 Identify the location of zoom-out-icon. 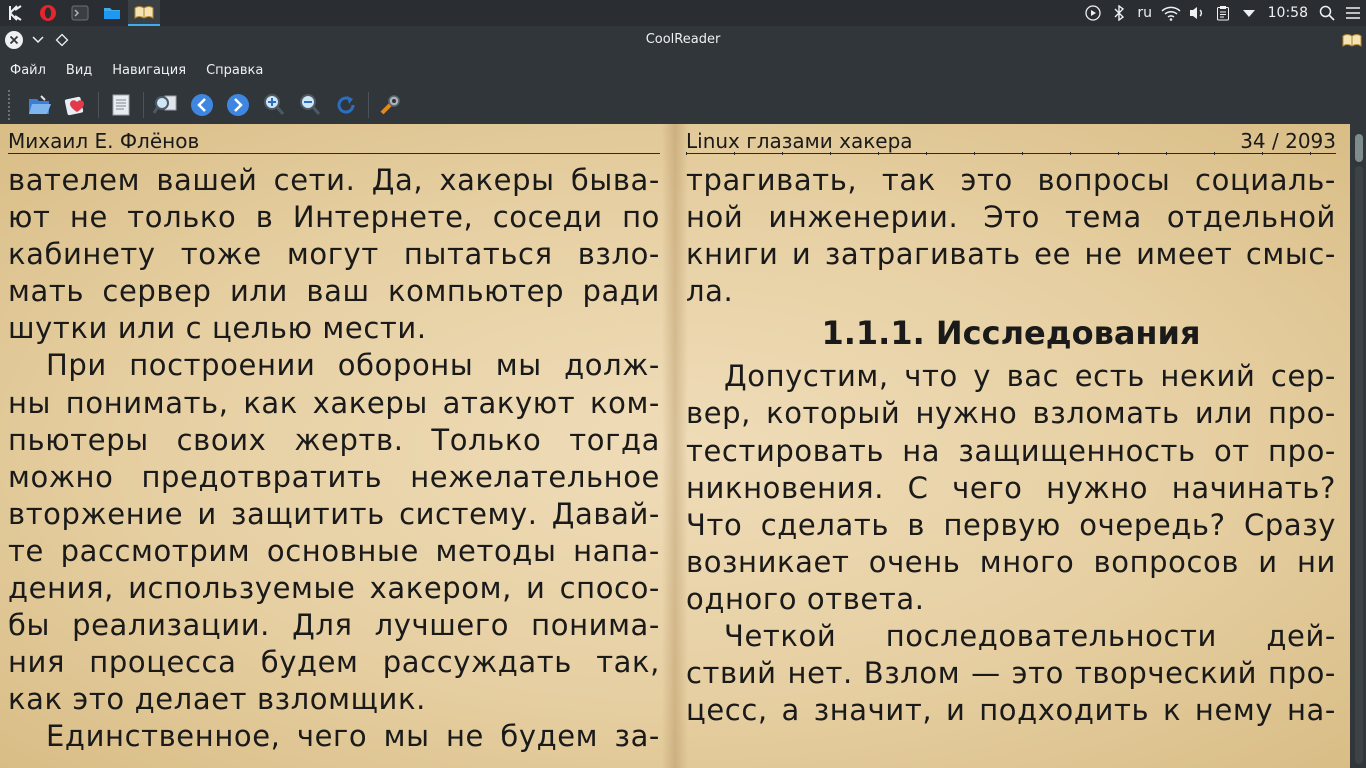
(310, 105).